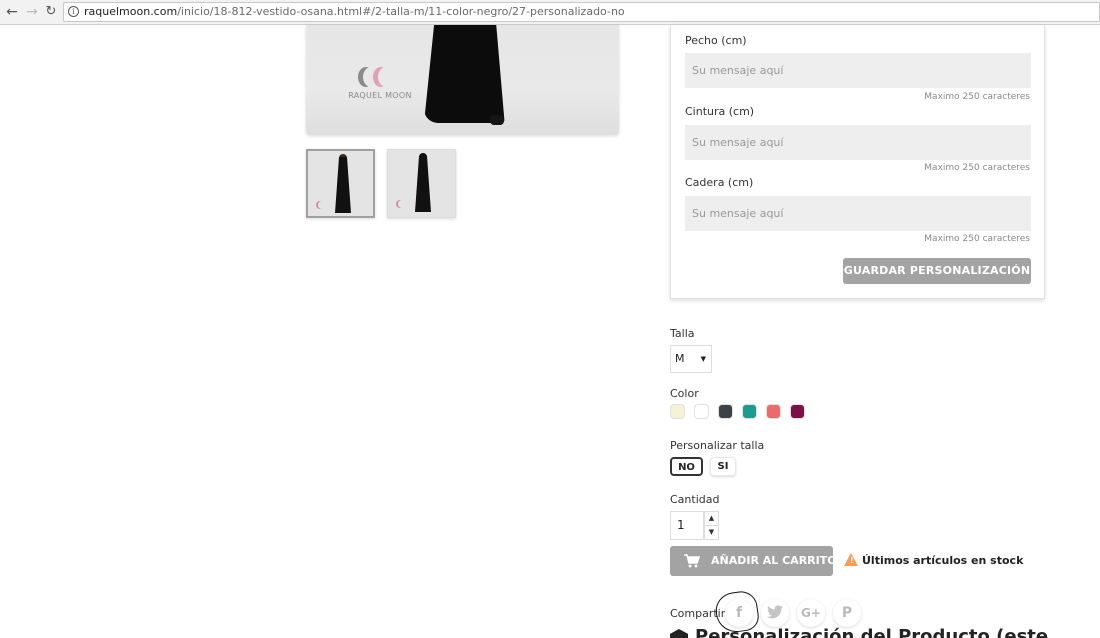 The height and width of the screenshot is (638, 1100). I want to click on waist-input: Su mensaje aquí, so click(858, 142).